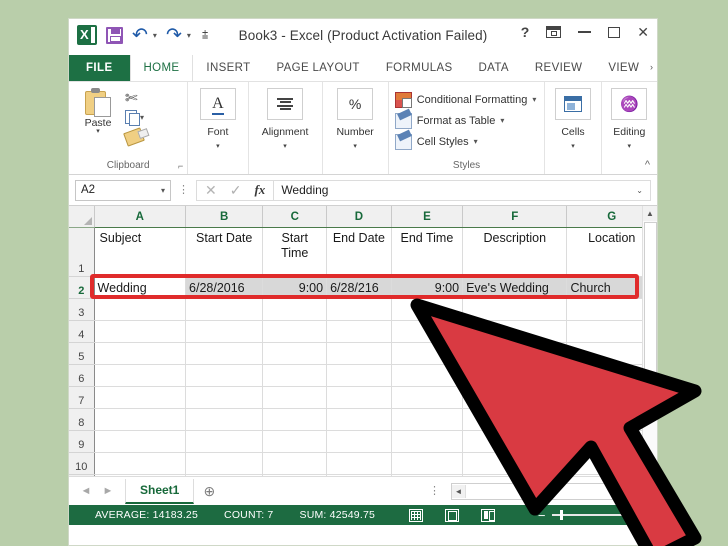 The width and height of the screenshot is (728, 546). Describe the element at coordinates (318, 68) in the screenshot. I see `tab-page-layout: PAGE LAYOUT` at that location.